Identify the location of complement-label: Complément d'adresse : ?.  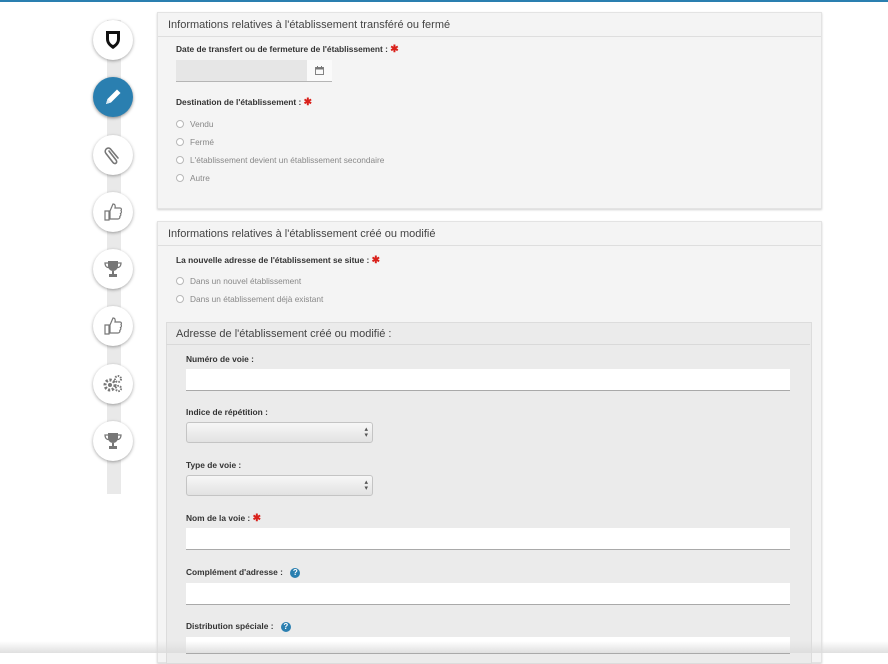
(243, 572).